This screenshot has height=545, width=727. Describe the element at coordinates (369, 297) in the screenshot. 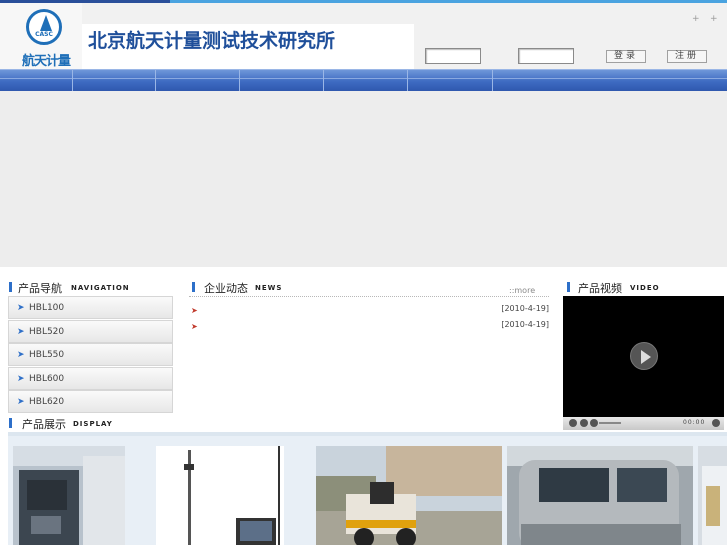

I see `news-divider` at that location.